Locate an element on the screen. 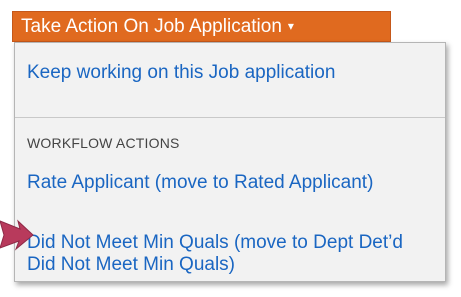 The height and width of the screenshot is (297, 461). arrow-right-icon is located at coordinates (17, 235).